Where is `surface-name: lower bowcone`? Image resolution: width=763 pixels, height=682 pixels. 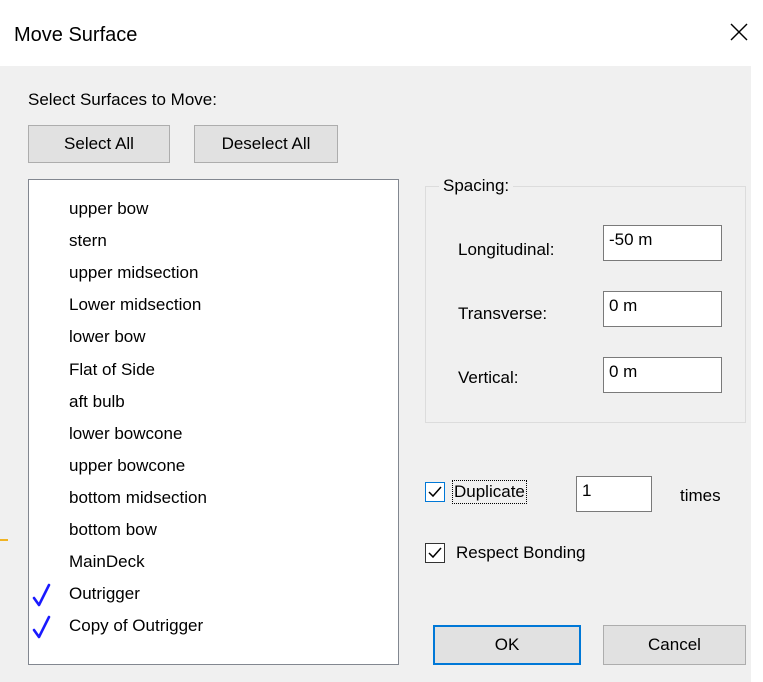
surface-name: lower bowcone is located at coordinates (126, 433).